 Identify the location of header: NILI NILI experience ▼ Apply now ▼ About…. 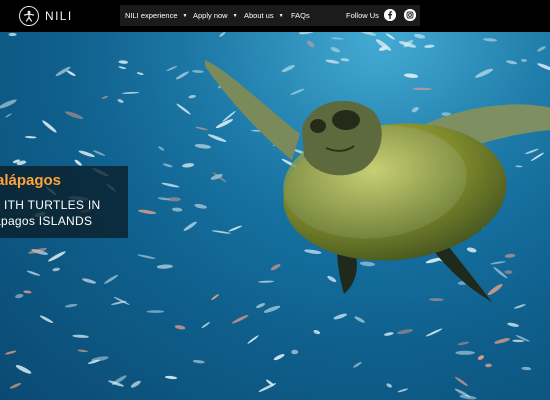
(275, 16).